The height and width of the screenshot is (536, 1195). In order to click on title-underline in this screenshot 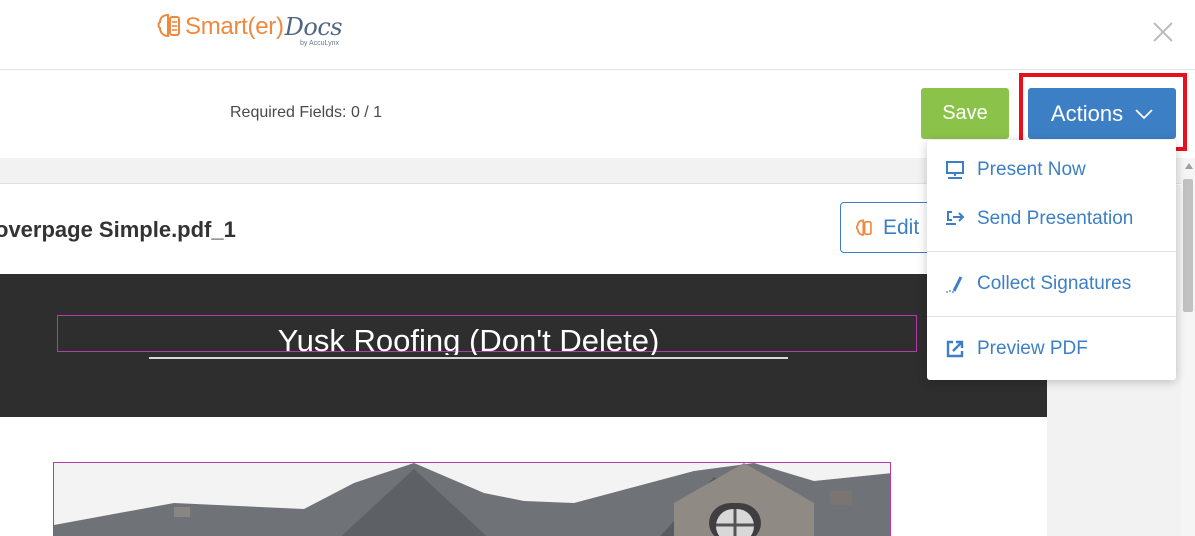, I will do `click(468, 358)`.